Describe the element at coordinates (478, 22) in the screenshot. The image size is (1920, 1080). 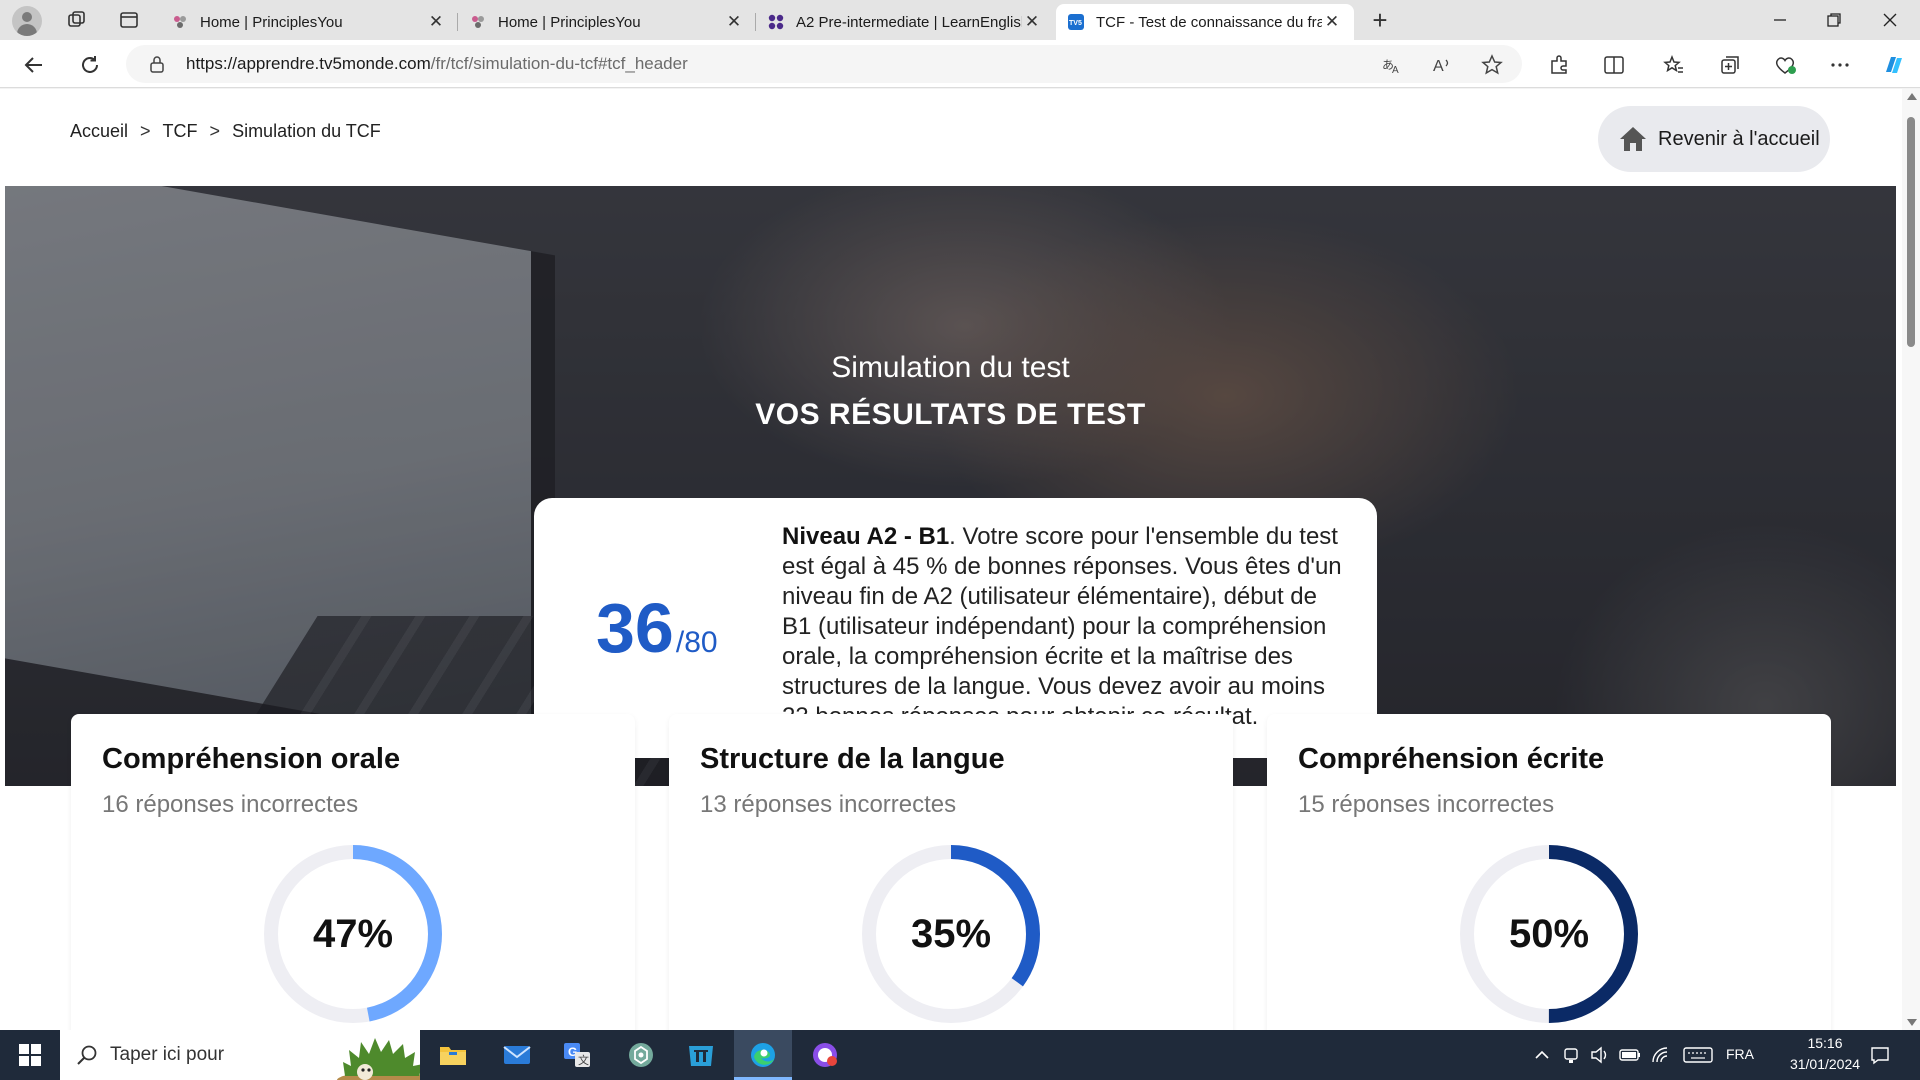
I see `principlesyou-favicon` at that location.